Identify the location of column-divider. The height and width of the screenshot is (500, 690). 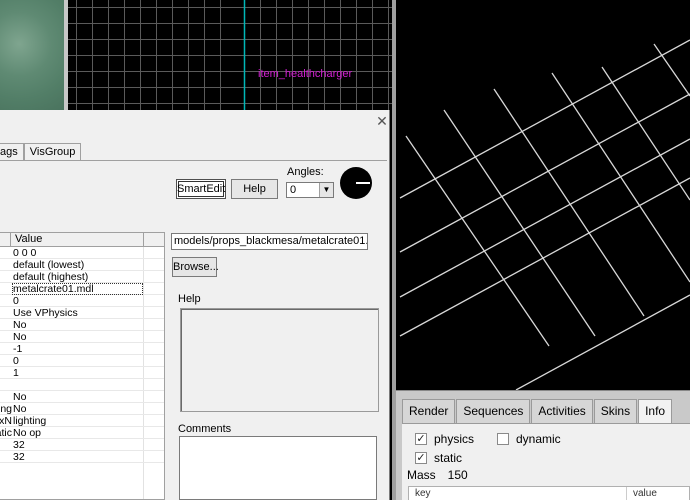
(143, 239).